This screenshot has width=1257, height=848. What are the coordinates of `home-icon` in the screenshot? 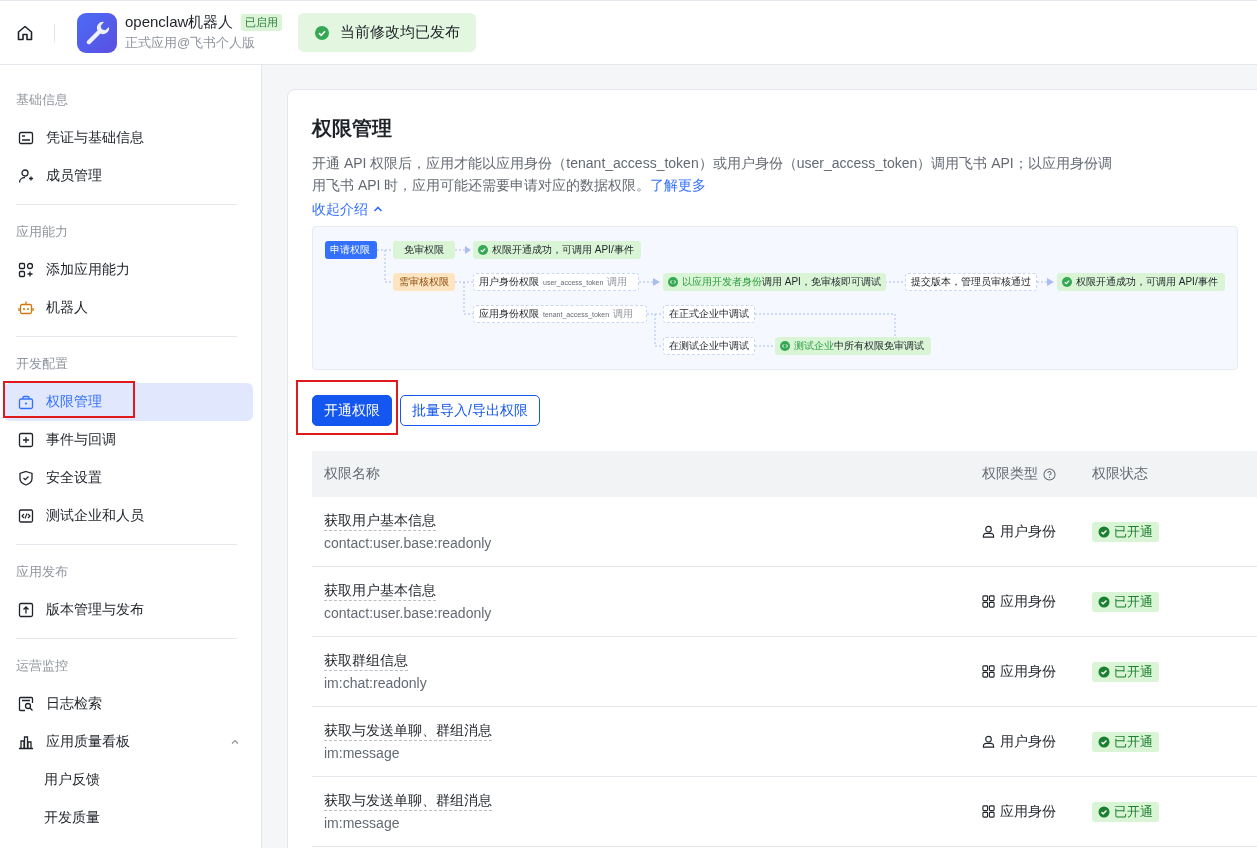 It's located at (25, 32).